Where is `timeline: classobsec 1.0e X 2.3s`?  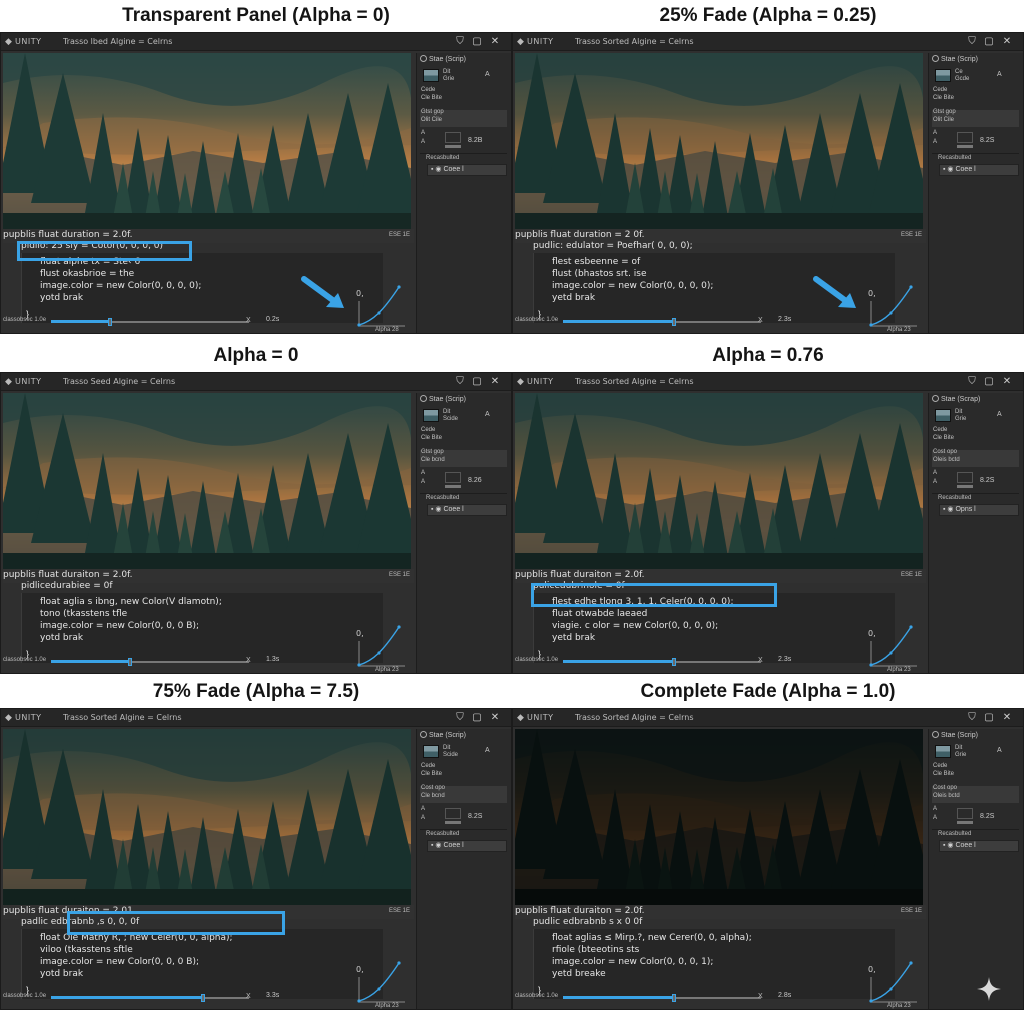
timeline: classobsec 1.0e X 2.3s is located at coordinates (719, 322).